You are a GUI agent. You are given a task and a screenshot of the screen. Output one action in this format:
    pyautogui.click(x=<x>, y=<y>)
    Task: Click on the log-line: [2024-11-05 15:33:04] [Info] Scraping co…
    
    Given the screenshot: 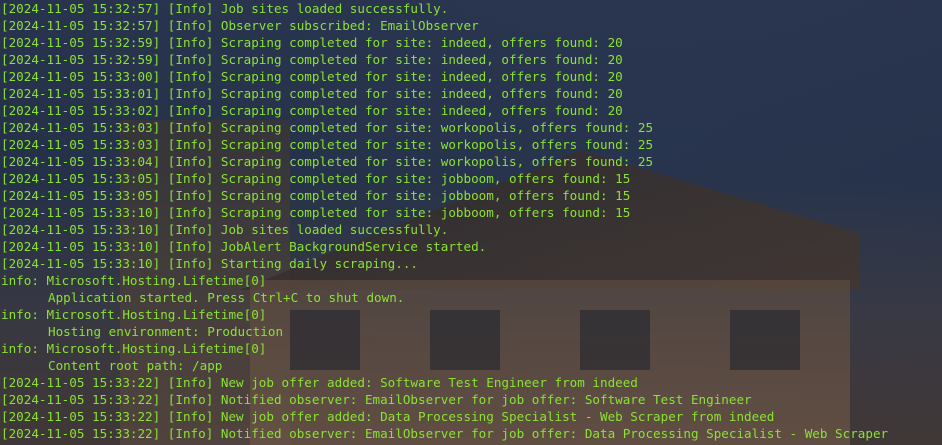 What is the action you would take?
    pyautogui.click(x=327, y=161)
    